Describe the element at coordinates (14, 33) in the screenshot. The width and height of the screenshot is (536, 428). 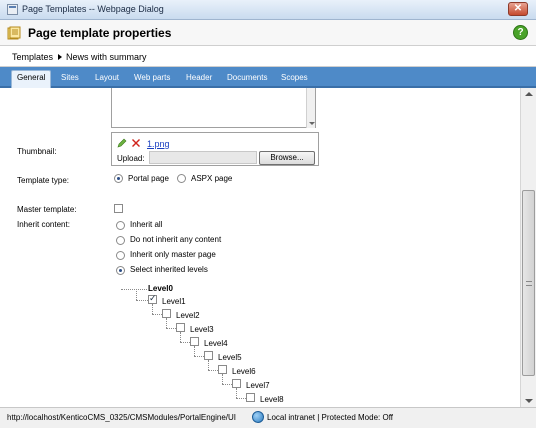
I see `page-template-icon` at that location.